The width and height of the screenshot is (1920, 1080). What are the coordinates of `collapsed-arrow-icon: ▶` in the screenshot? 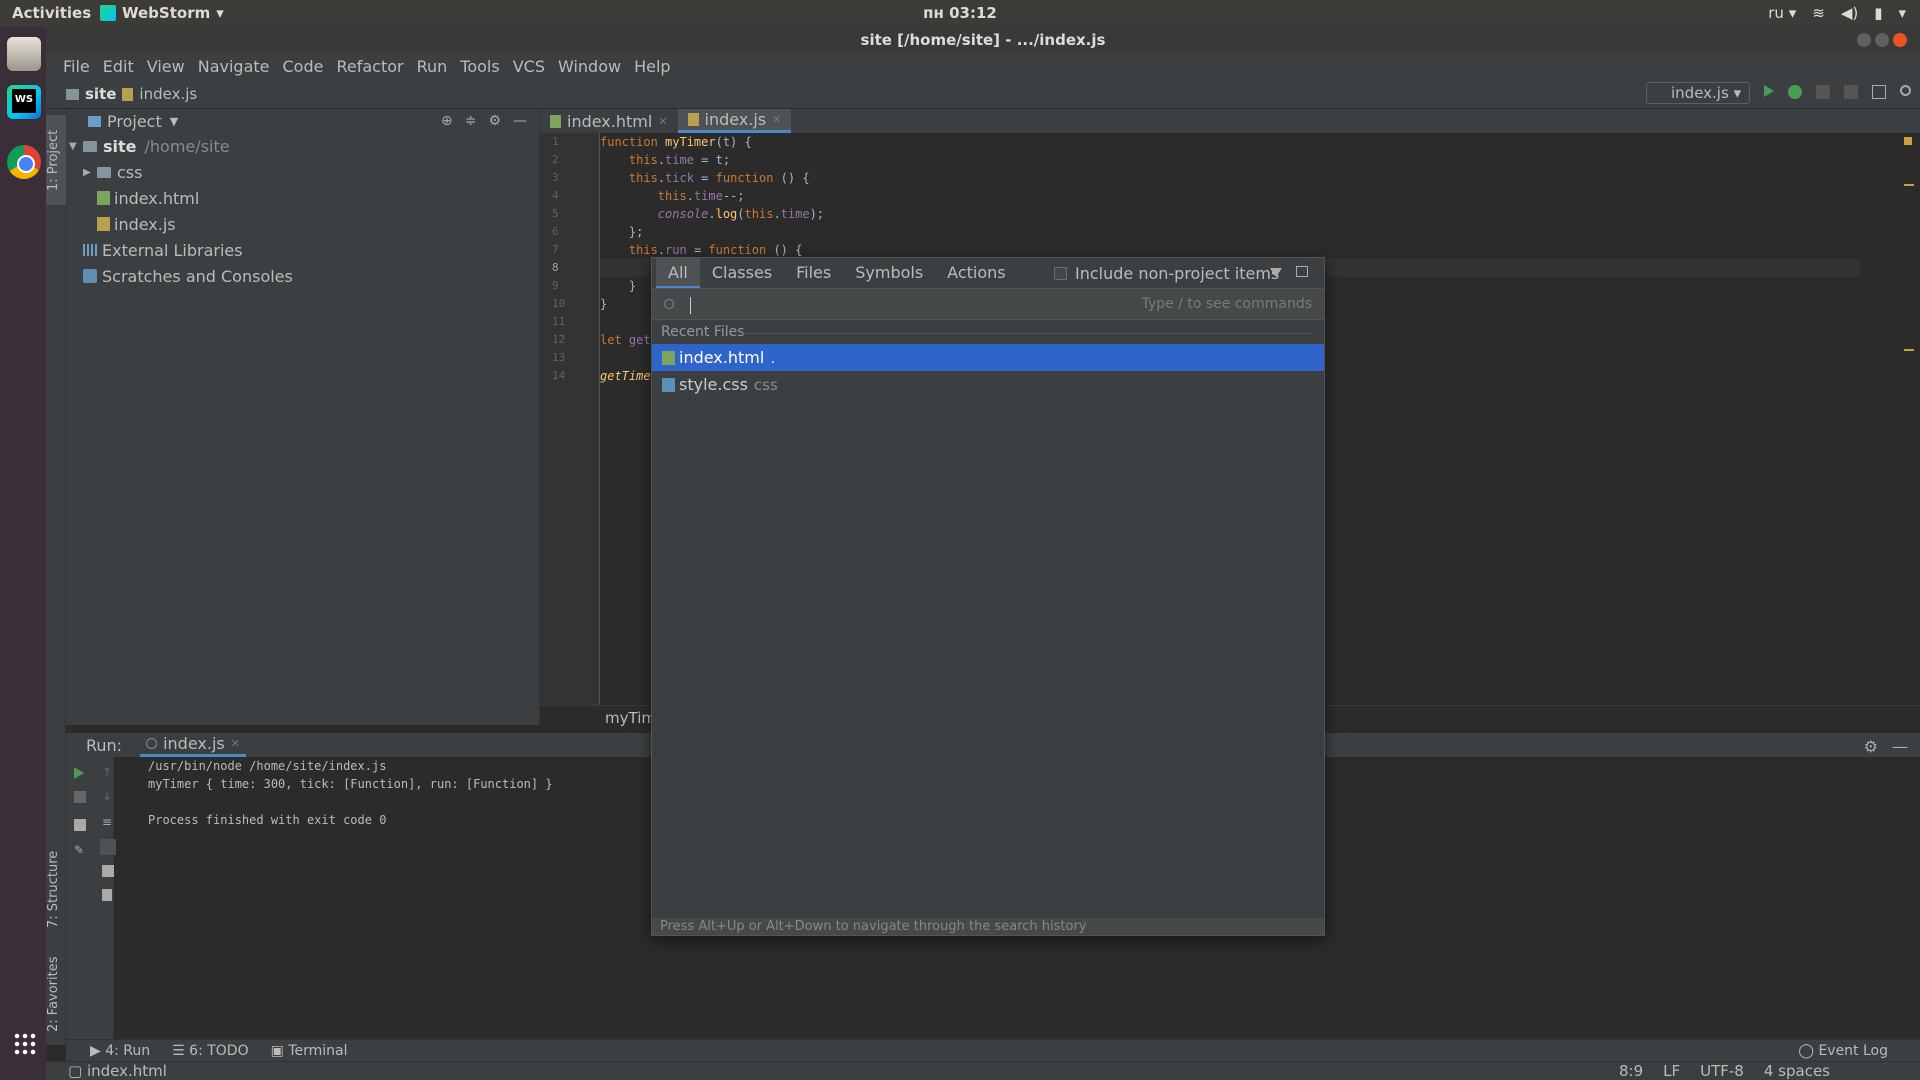 It's located at (90, 172).